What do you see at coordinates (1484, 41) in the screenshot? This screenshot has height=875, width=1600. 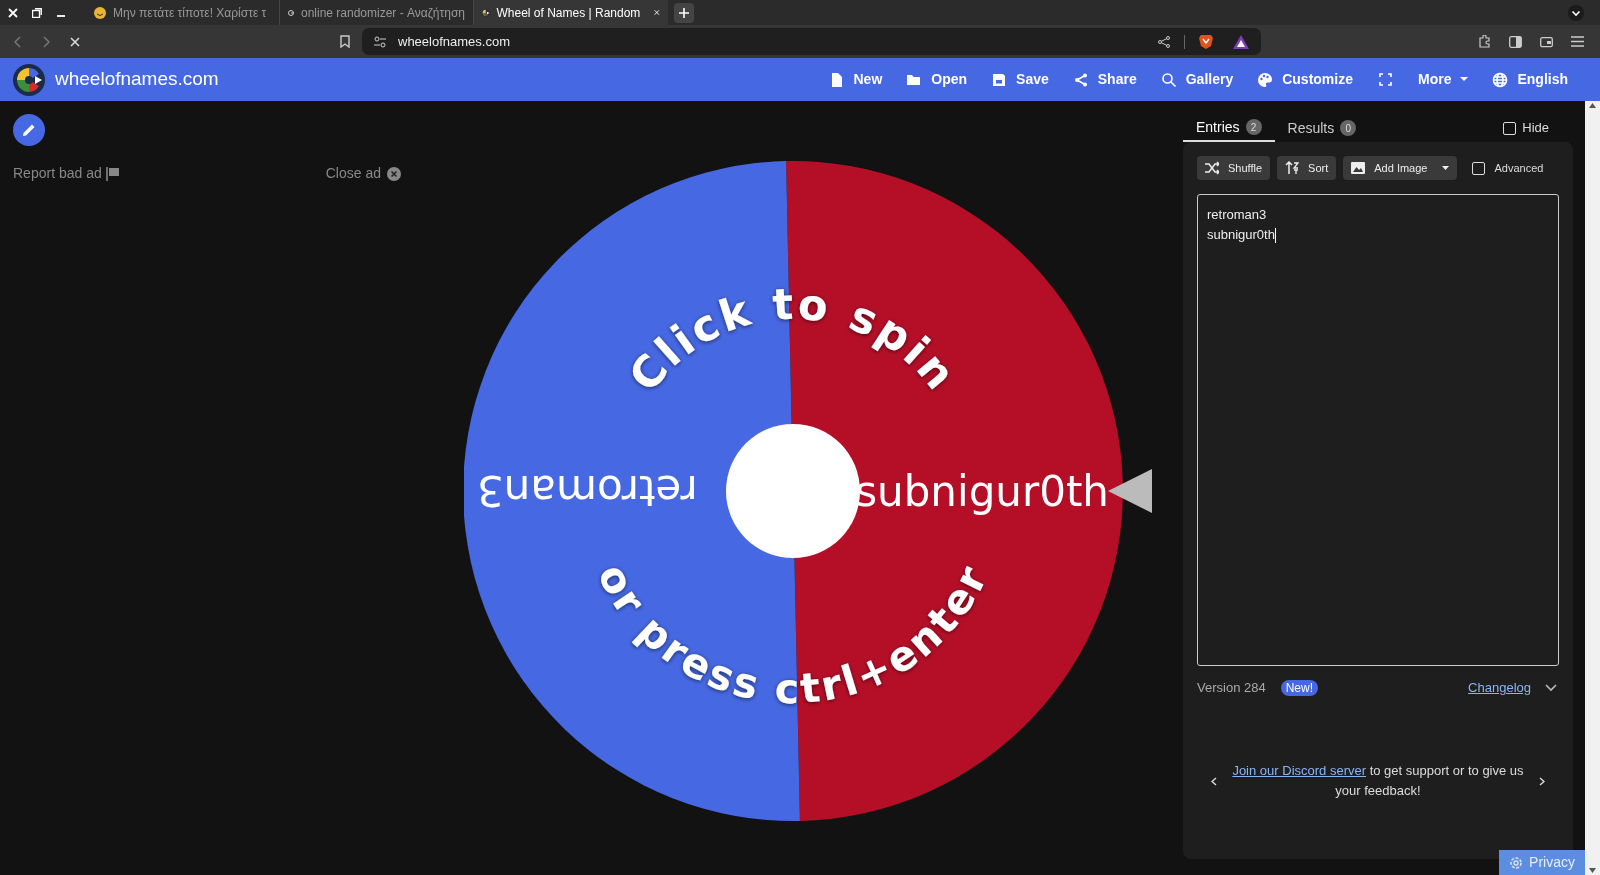 I see `puzzle-icon` at bounding box center [1484, 41].